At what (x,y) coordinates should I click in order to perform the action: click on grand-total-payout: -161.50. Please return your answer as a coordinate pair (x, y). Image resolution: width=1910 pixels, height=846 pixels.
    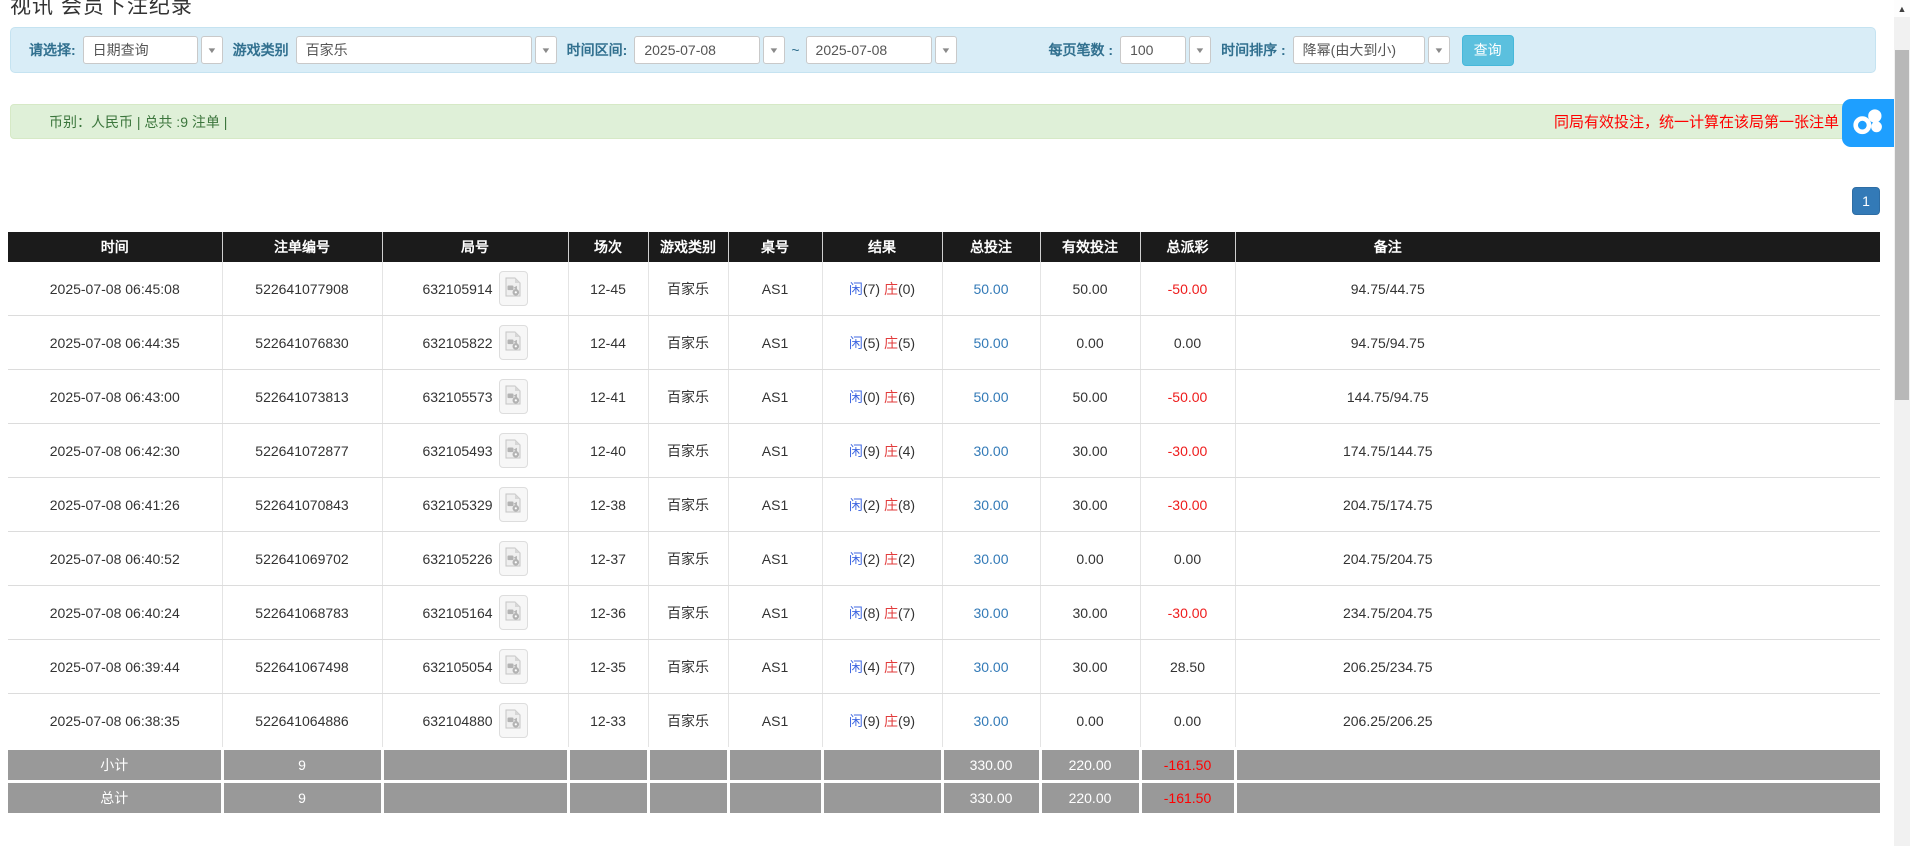
    Looking at the image, I should click on (1188, 796).